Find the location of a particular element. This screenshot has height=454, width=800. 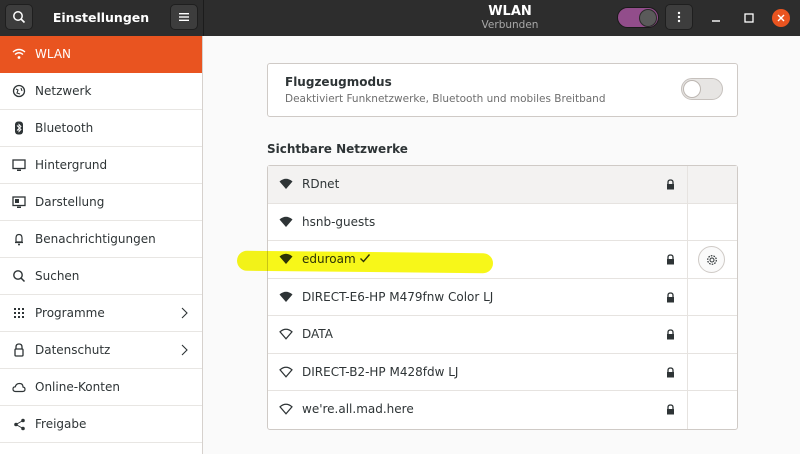

cloud-icon is located at coordinates (19, 387).